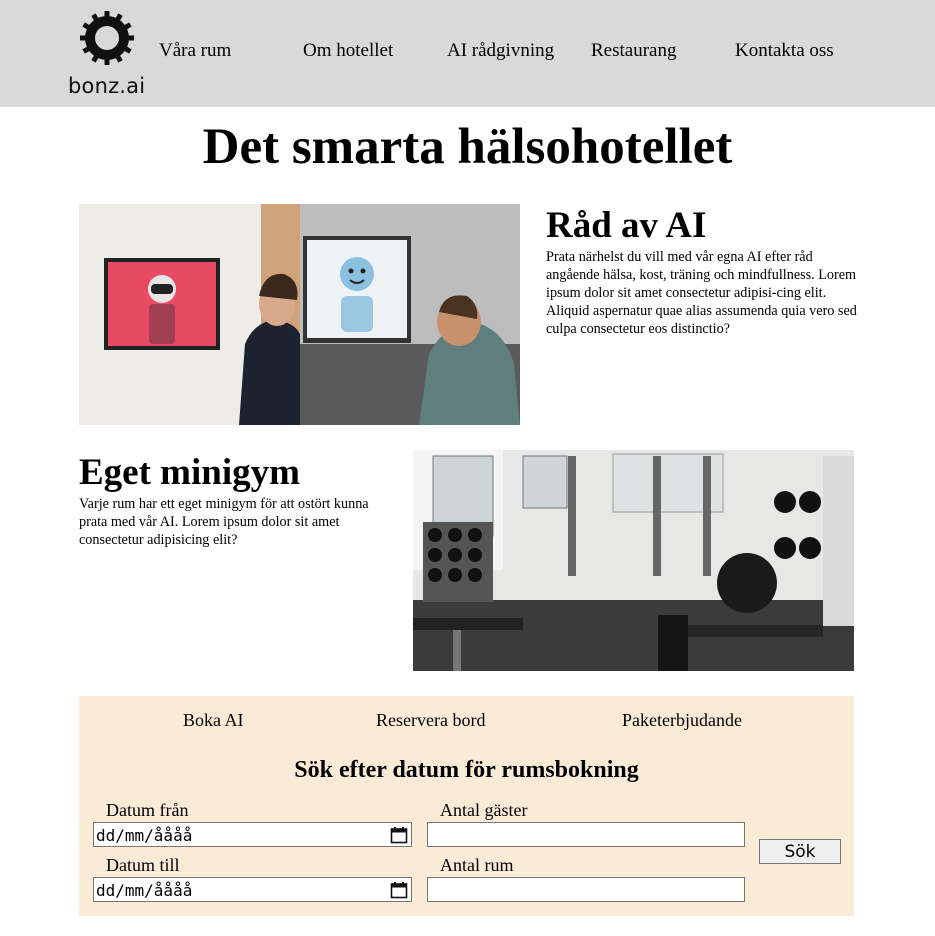 Image resolution: width=935 pixels, height=936 pixels. What do you see at coordinates (213, 720) in the screenshot?
I see `boka-ai-link: Boka AI` at bounding box center [213, 720].